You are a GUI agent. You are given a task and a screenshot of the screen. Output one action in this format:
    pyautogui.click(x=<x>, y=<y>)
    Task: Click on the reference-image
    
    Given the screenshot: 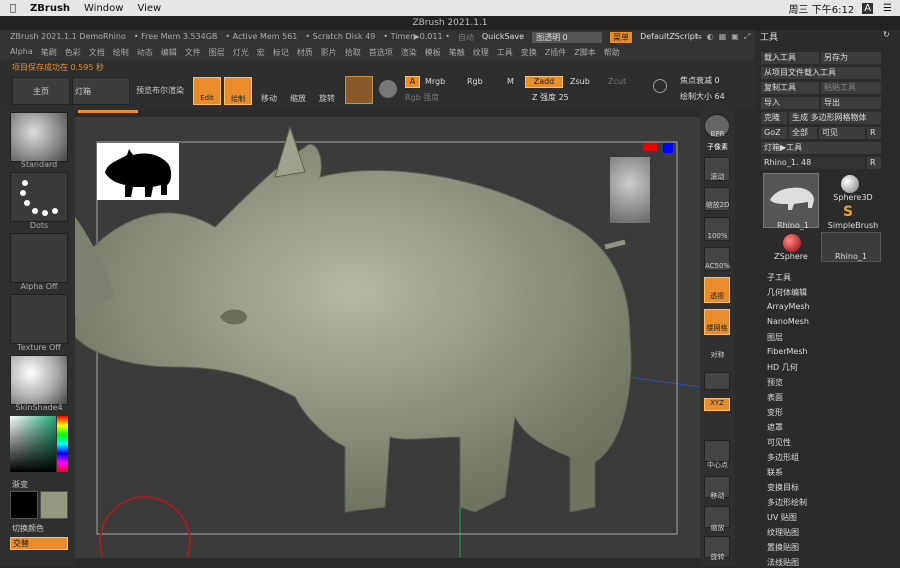 What is the action you would take?
    pyautogui.click(x=138, y=171)
    